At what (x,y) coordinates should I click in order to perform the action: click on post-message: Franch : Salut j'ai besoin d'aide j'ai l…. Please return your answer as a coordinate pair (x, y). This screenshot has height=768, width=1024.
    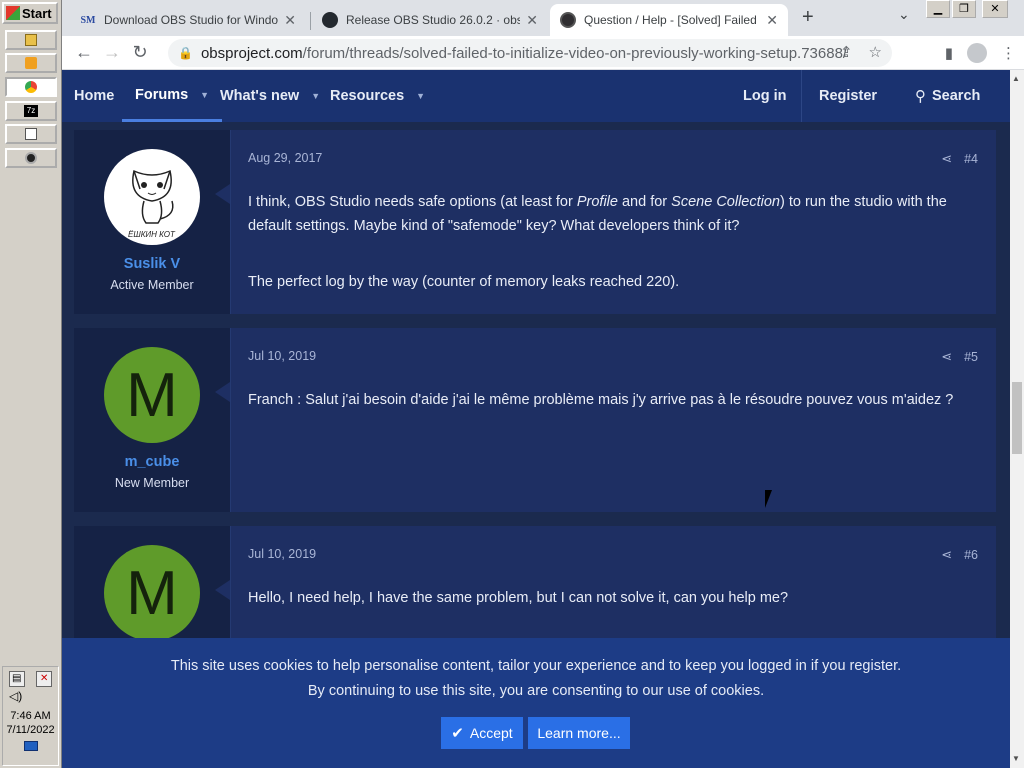
    Looking at the image, I should click on (601, 400).